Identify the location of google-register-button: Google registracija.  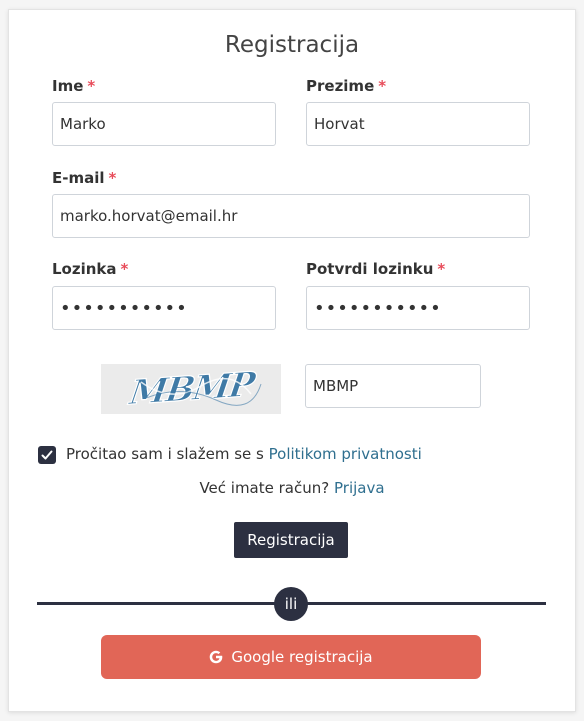
(291, 657).